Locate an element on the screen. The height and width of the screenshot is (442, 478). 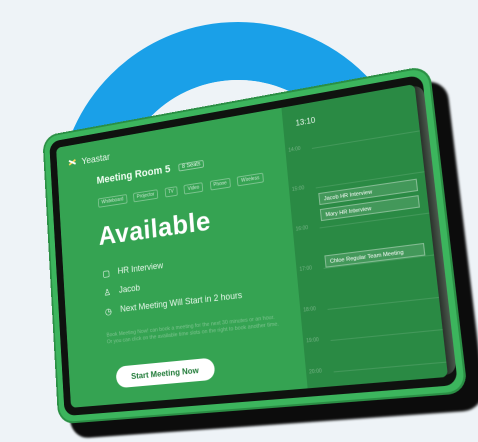
equipment-tag: Phone is located at coordinates (220, 184).